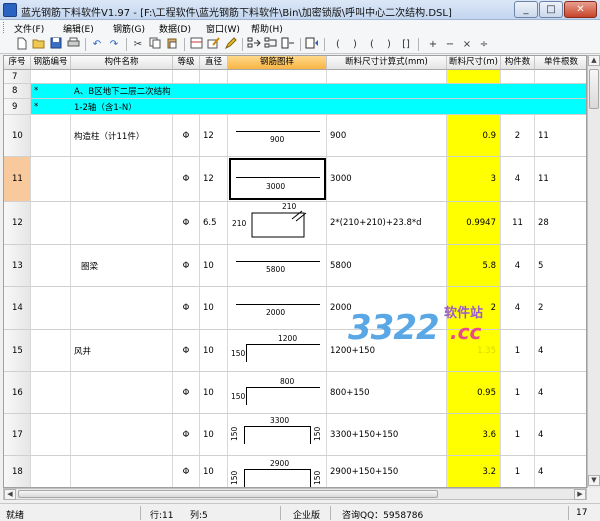 This screenshot has width=600, height=521. I want to click on row-number: 18, so click(17, 471).